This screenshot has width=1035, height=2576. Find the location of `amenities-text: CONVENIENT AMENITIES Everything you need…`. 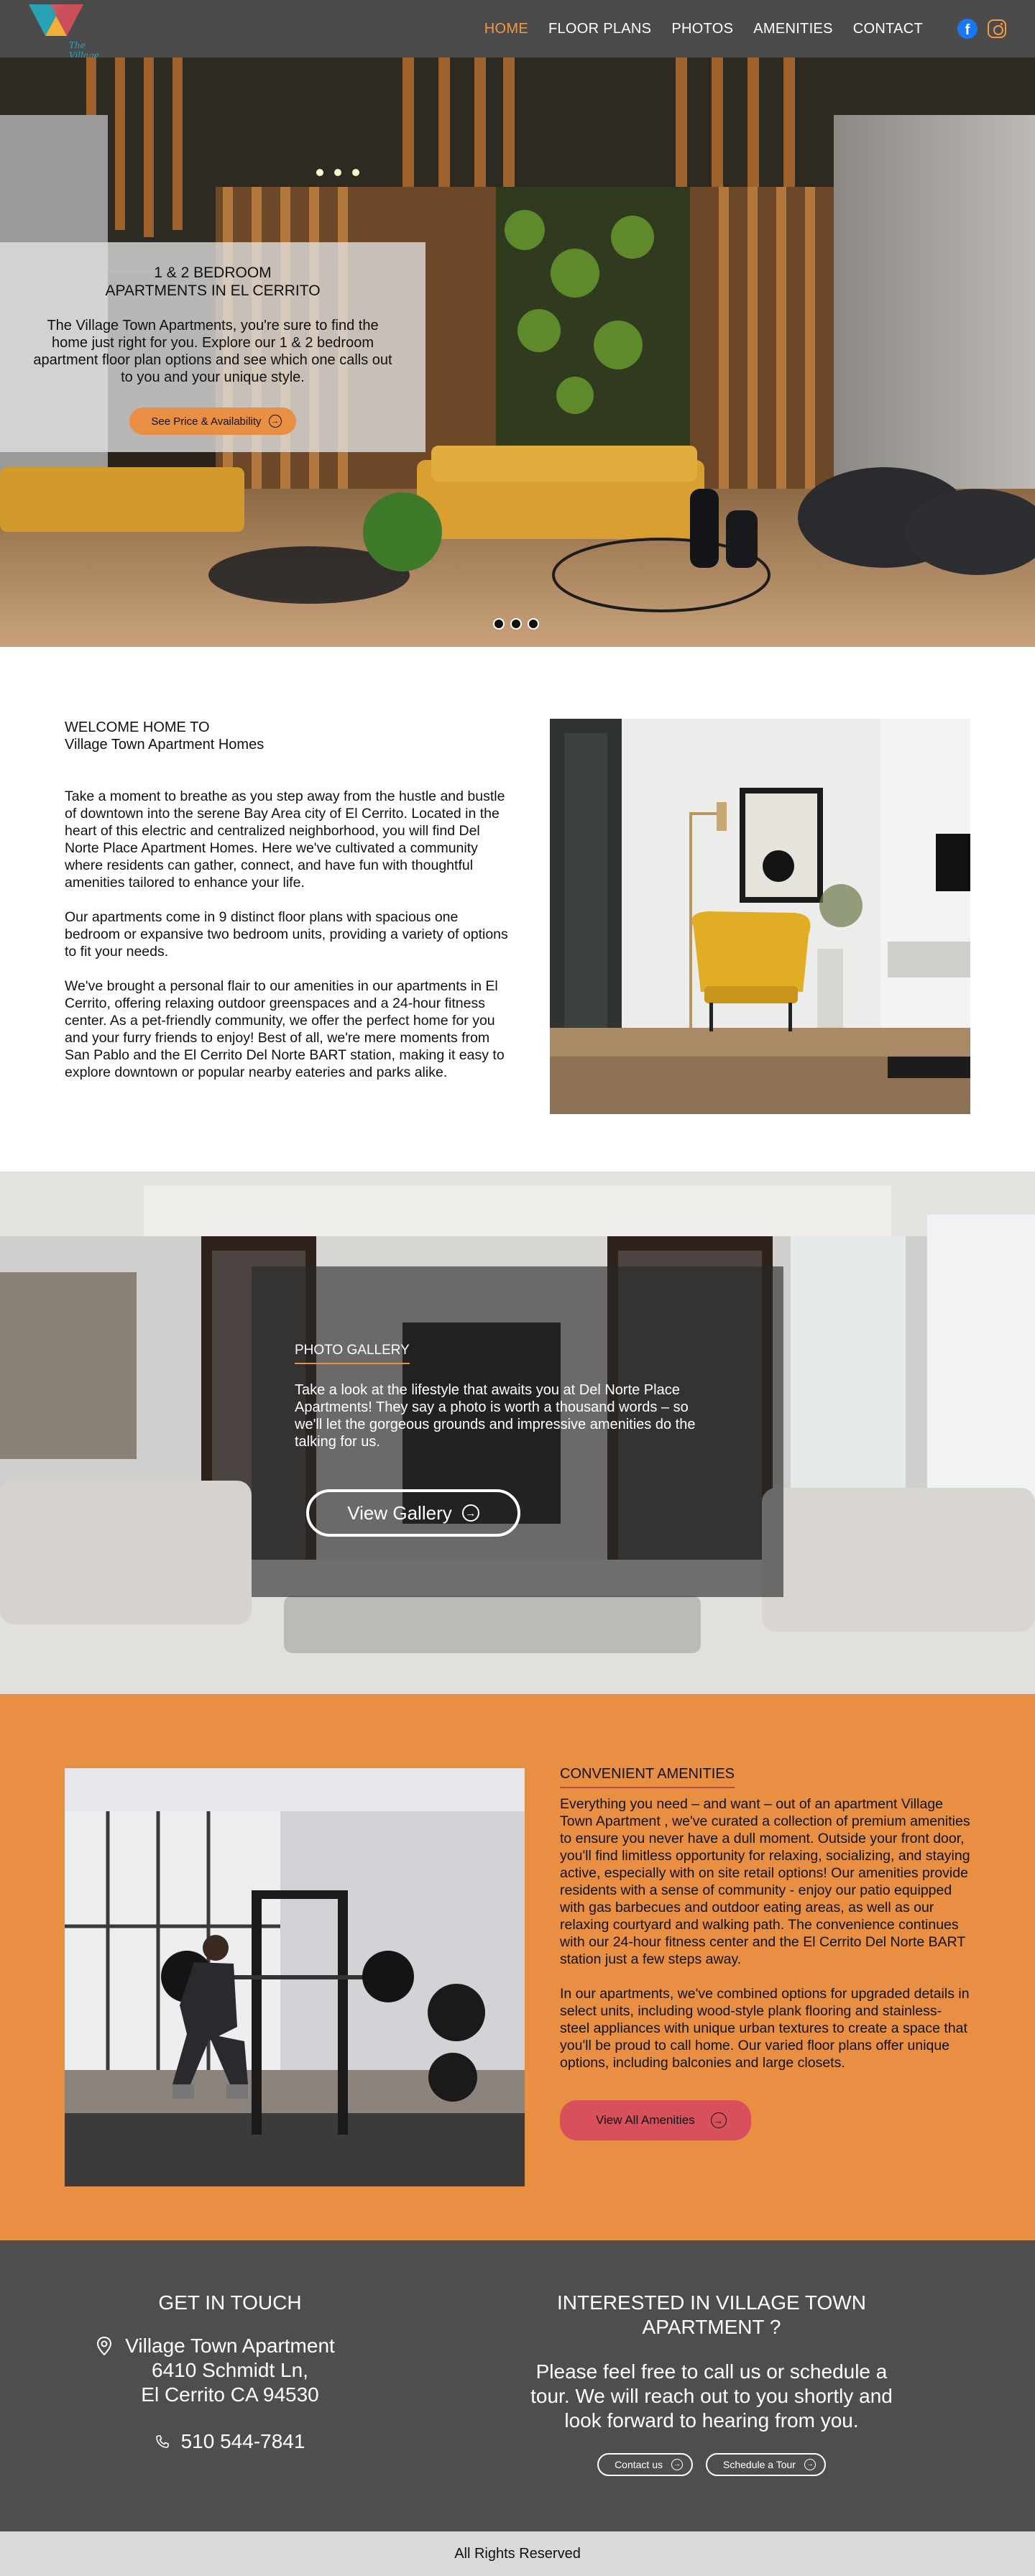

amenities-text: CONVENIENT AMENITIES Everything you need… is located at coordinates (765, 1953).